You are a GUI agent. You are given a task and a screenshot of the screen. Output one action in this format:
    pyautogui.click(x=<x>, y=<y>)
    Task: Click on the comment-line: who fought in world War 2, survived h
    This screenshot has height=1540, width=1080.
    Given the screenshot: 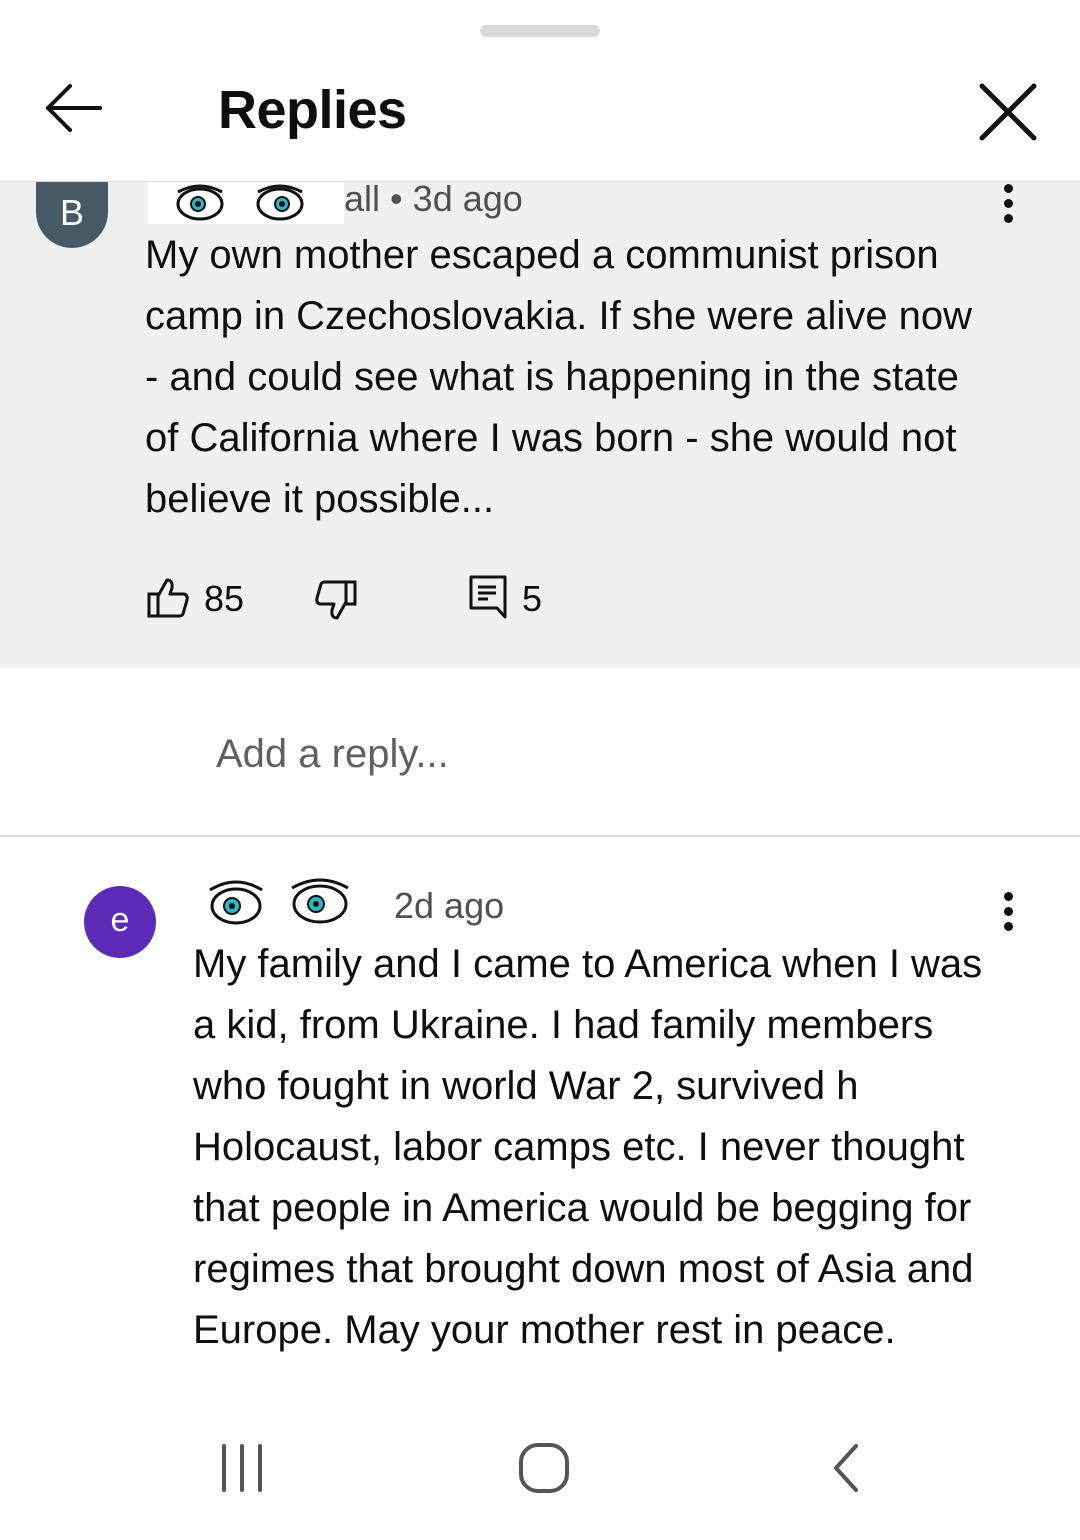 What is the action you would take?
    pyautogui.click(x=526, y=1086)
    